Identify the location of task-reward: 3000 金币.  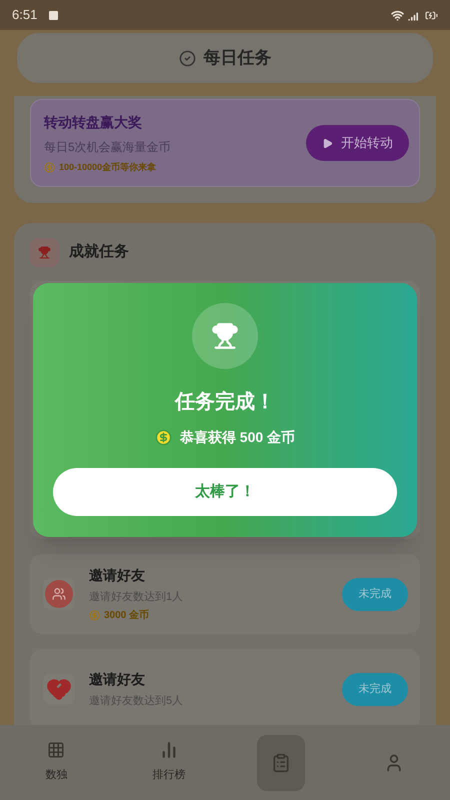
(127, 616).